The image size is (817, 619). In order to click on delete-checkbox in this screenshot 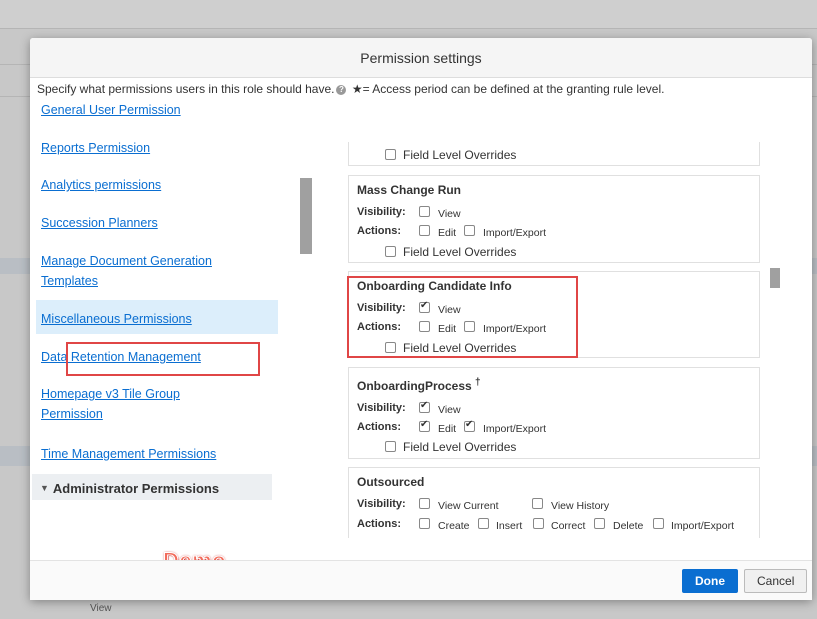, I will do `click(599, 523)`.